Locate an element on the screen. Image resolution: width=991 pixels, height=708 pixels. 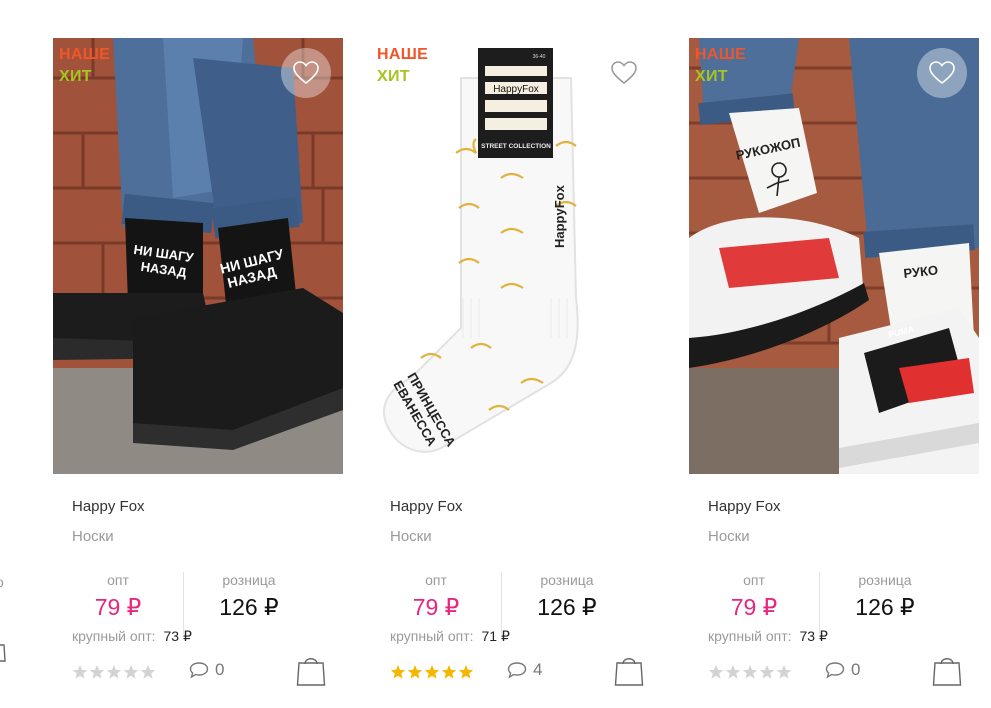
comments-link: 4 is located at coordinates (524, 670).